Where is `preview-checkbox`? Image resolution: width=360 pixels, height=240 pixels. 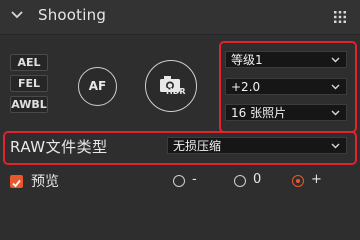 preview-checkbox is located at coordinates (16, 181).